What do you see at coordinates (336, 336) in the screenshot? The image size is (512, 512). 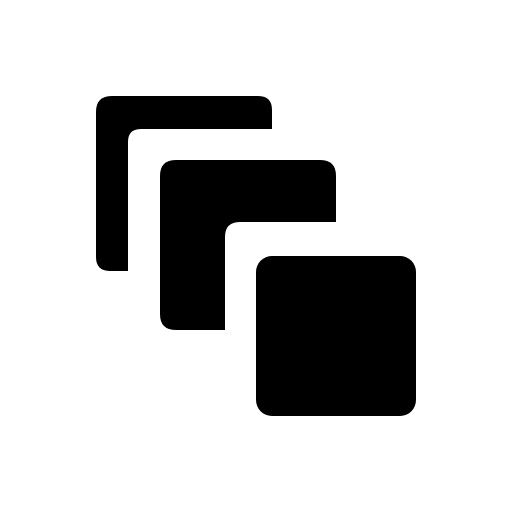 I see `front-layer-square` at bounding box center [336, 336].